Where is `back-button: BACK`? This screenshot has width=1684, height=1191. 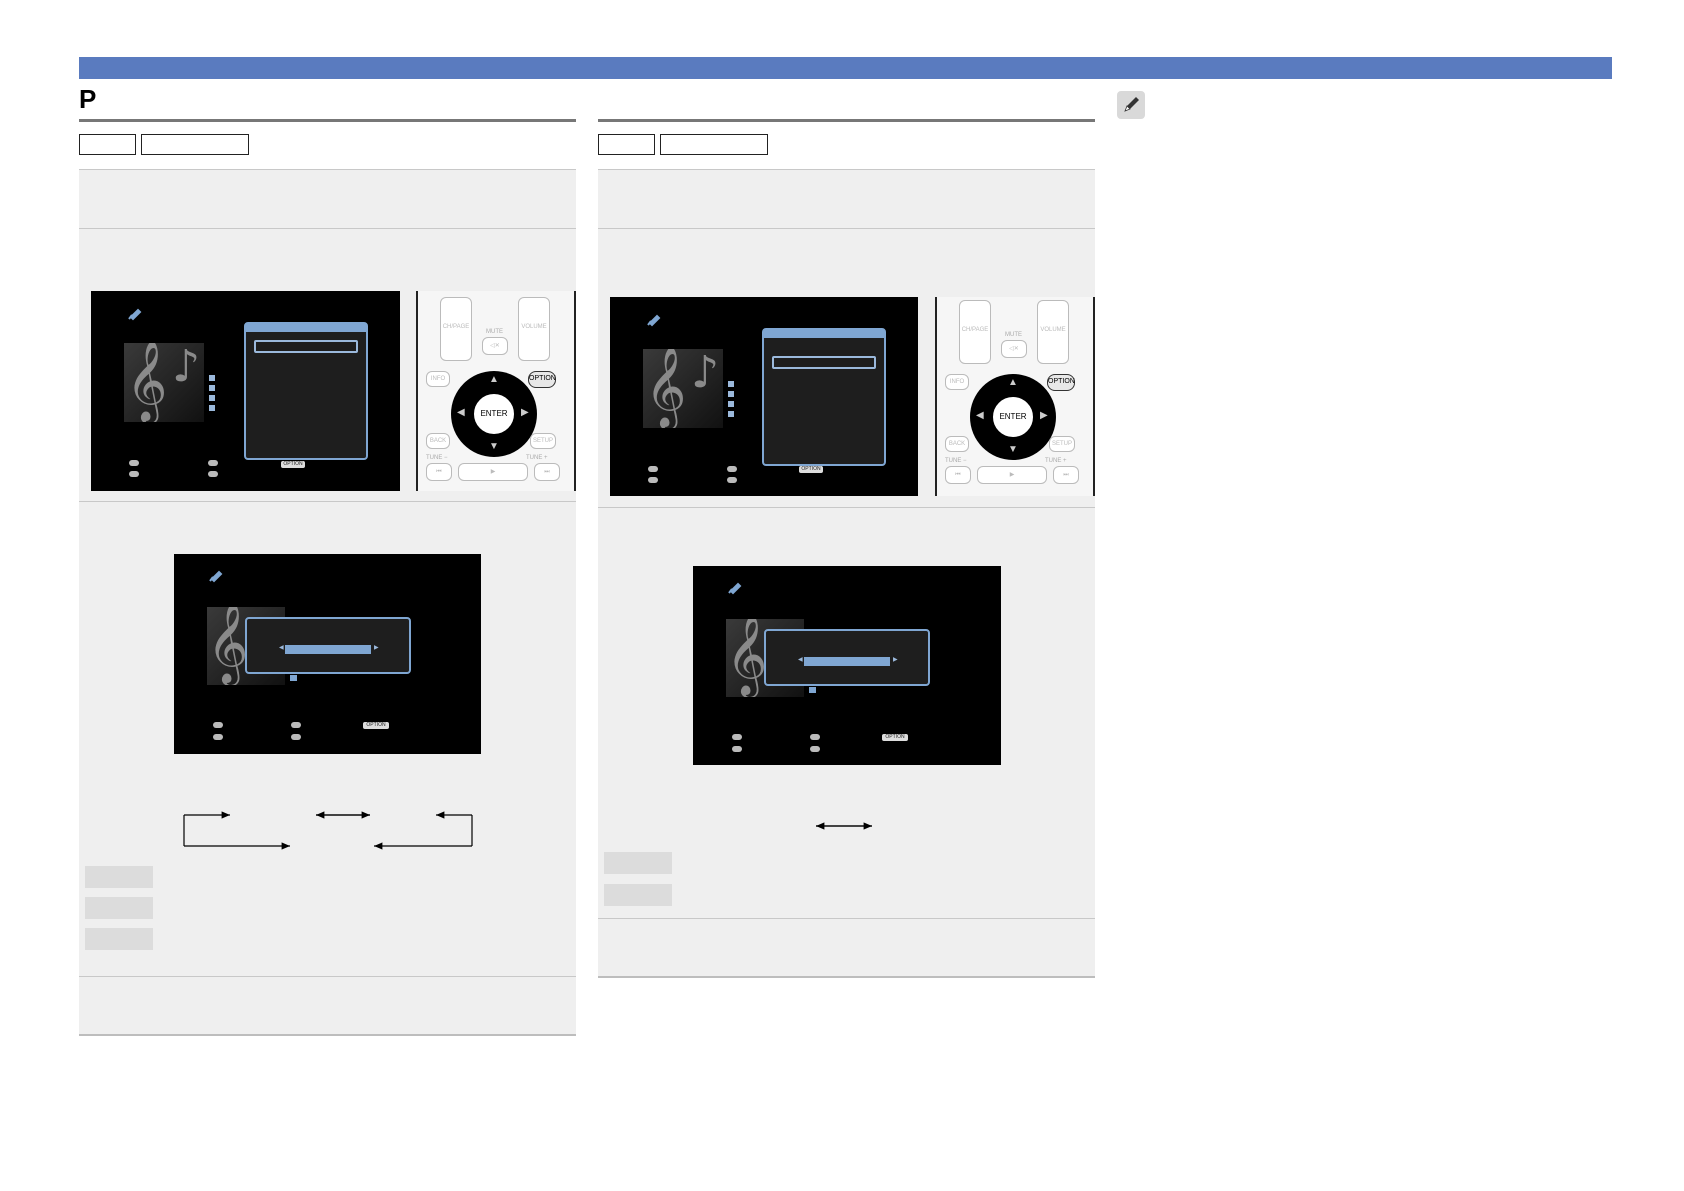
back-button: BACK is located at coordinates (438, 441).